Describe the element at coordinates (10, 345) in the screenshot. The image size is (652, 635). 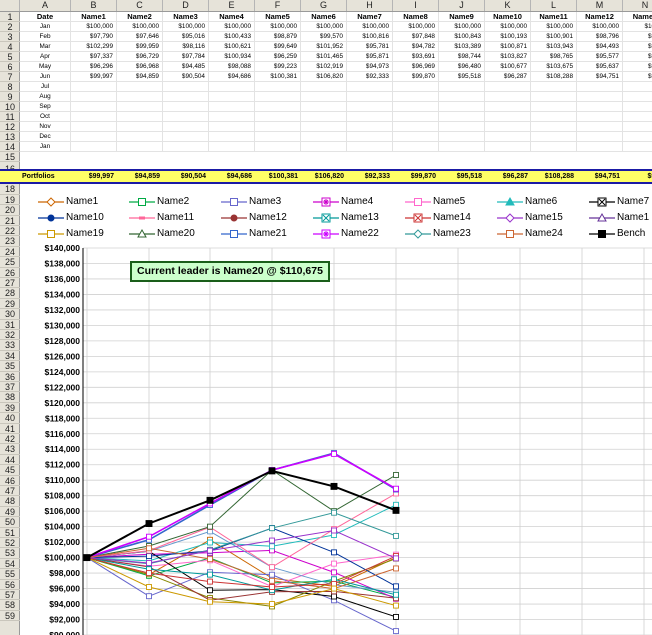
I see `row-header-33: 33` at that location.